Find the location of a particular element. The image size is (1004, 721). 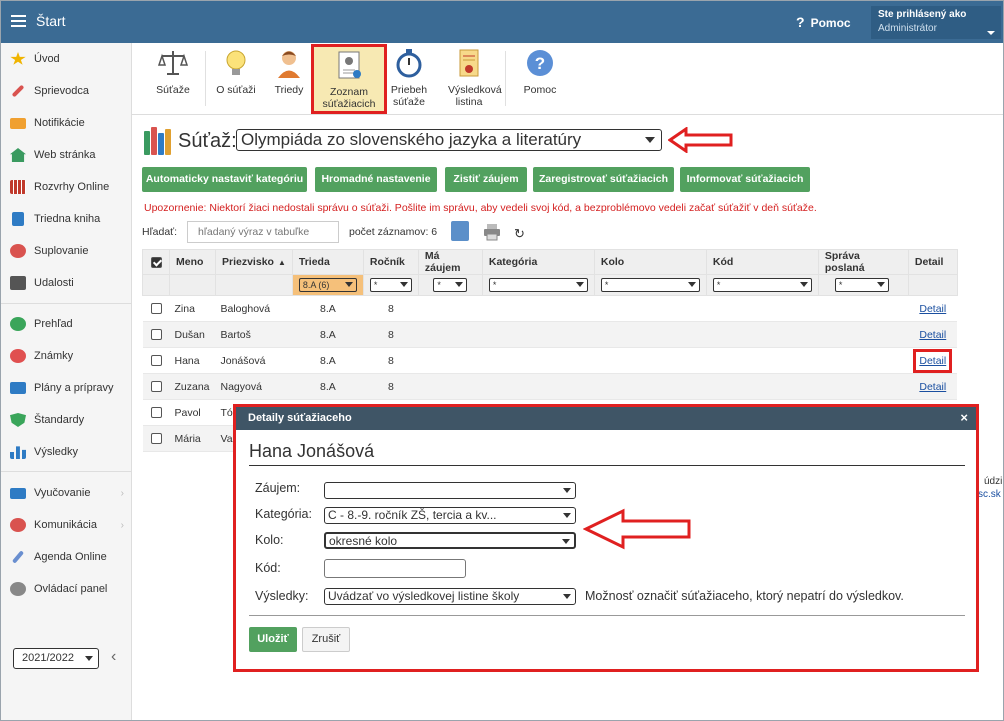

dialog-divider is located at coordinates (607, 465).